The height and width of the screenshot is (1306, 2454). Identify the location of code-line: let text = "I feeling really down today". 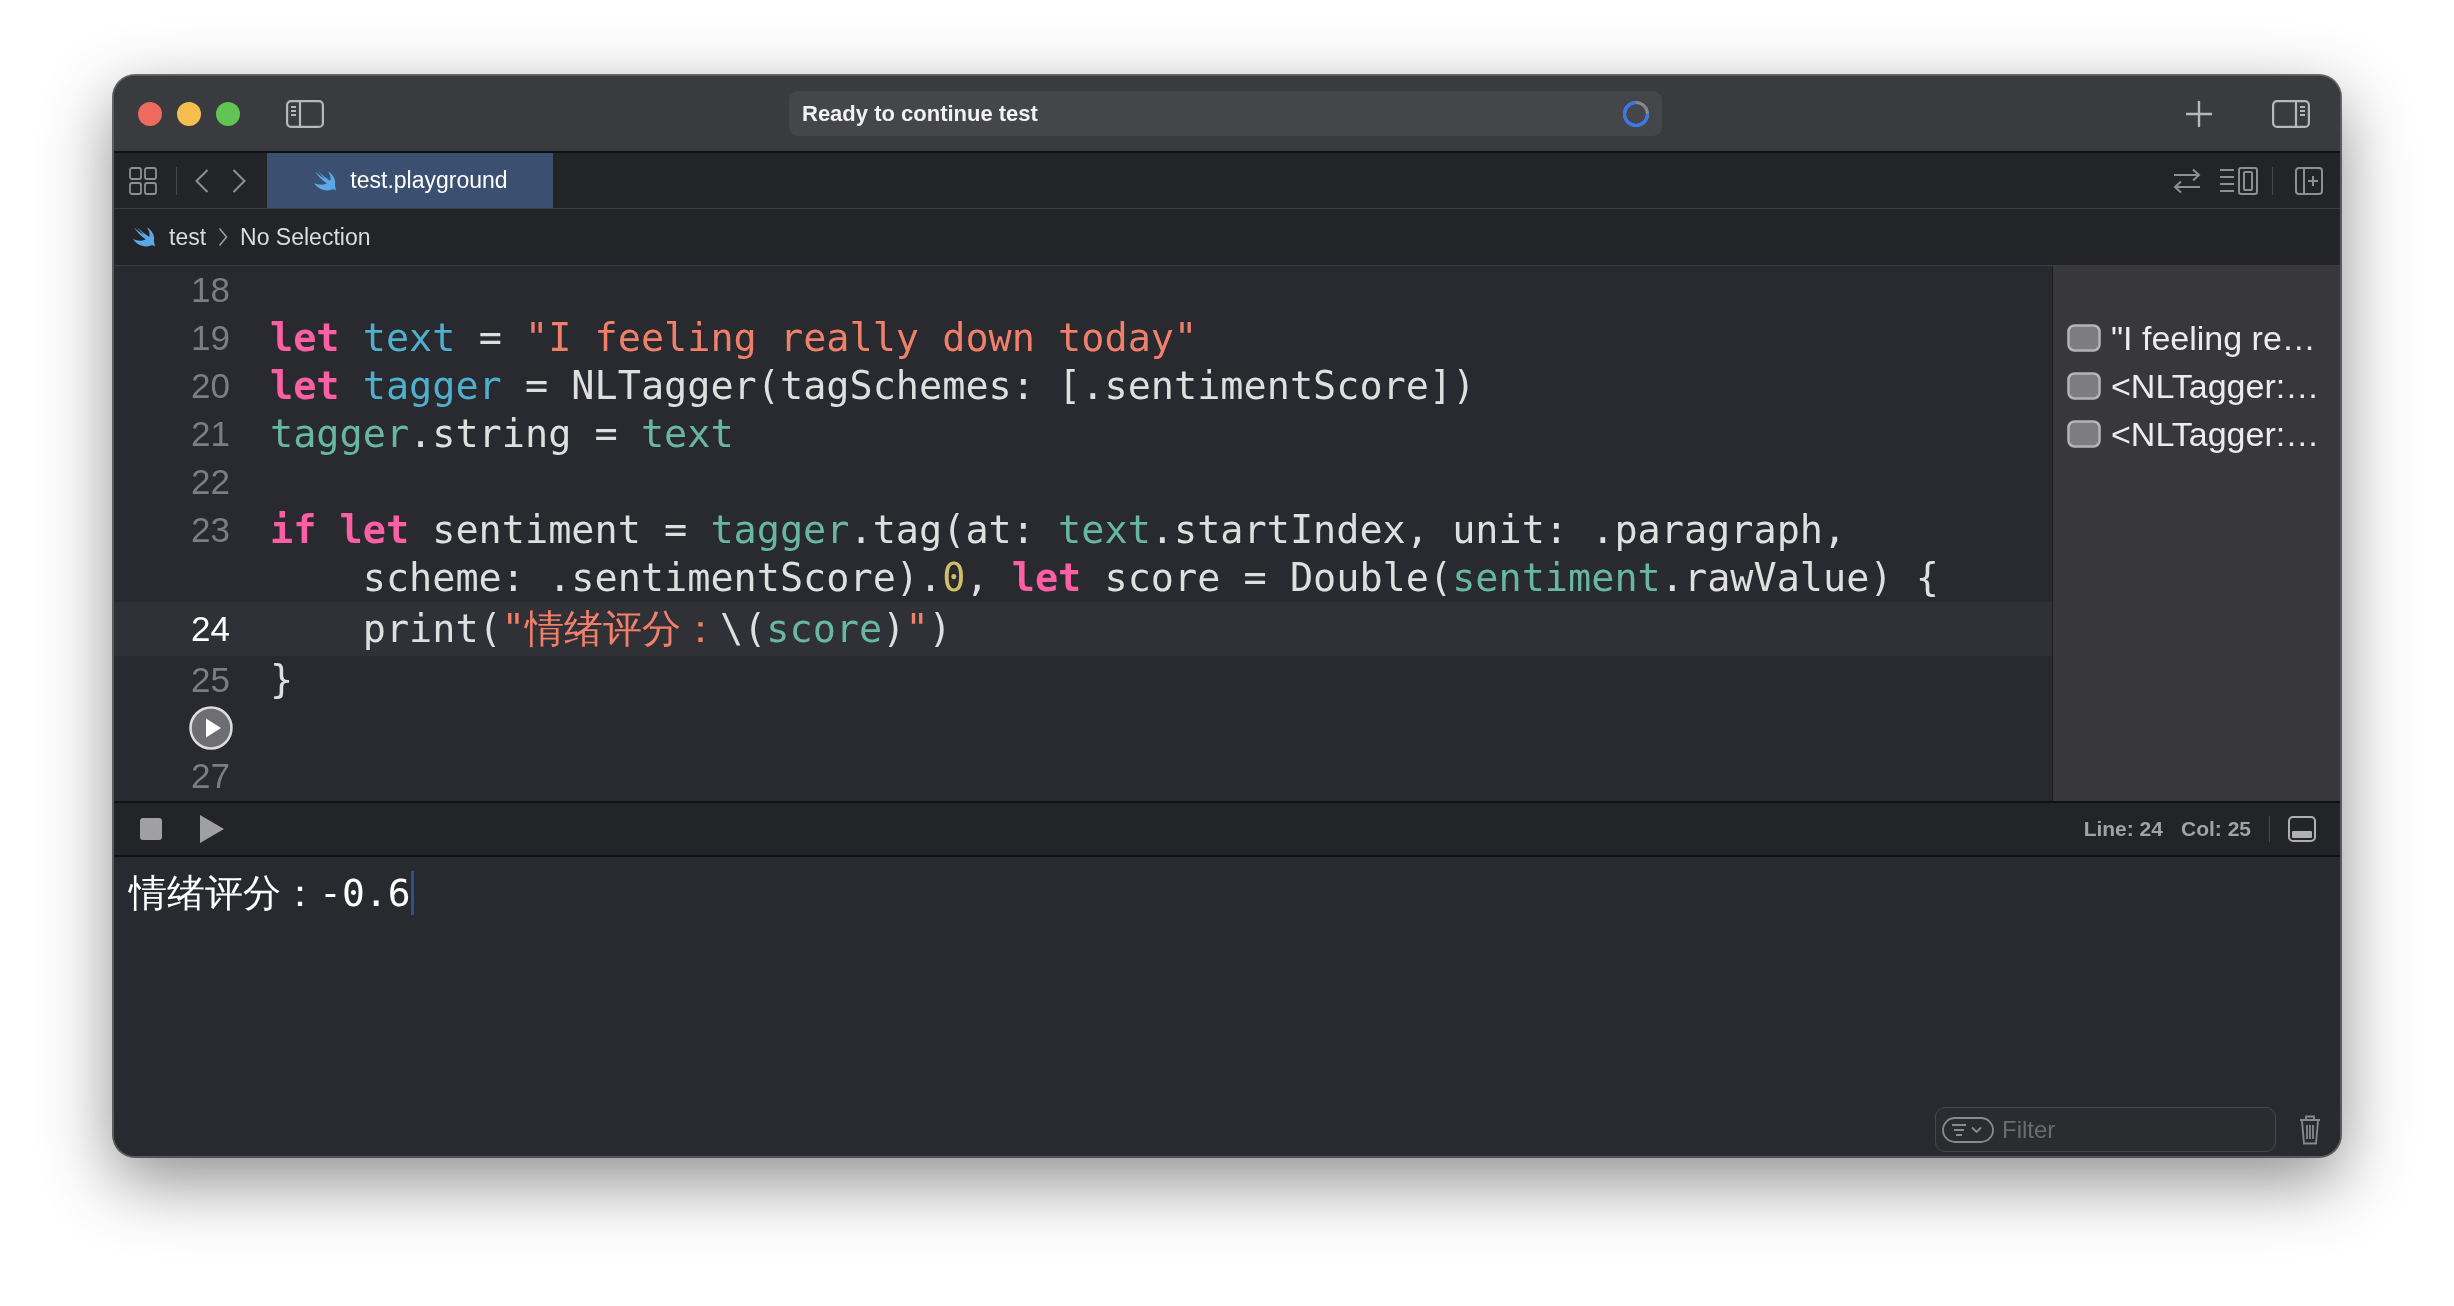
(734, 338).